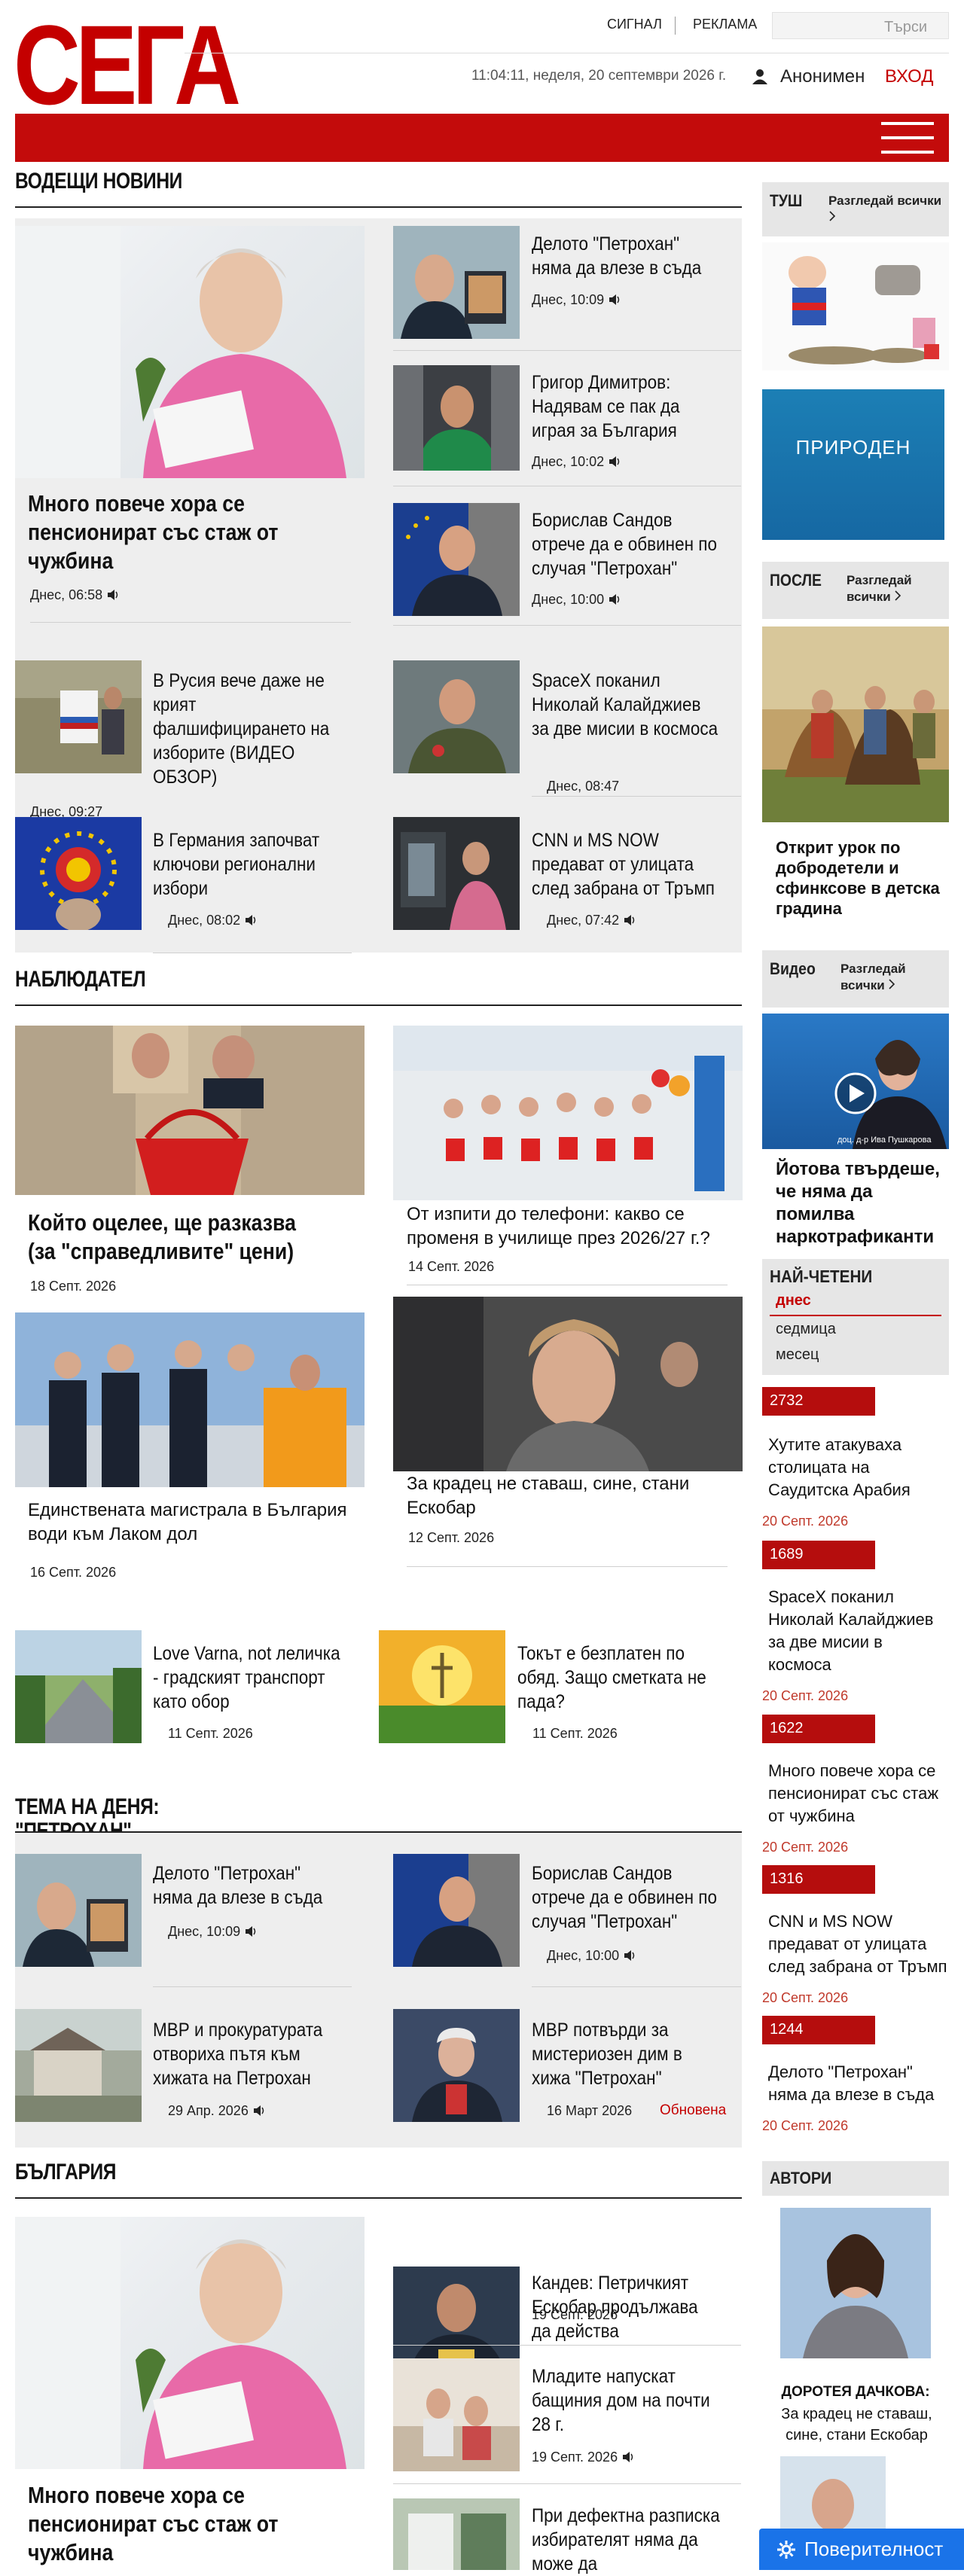  What do you see at coordinates (572, 1496) in the screenshot?
I see `observer-title-4: За крадец не ставаш, сине, стани Ескобар` at bounding box center [572, 1496].